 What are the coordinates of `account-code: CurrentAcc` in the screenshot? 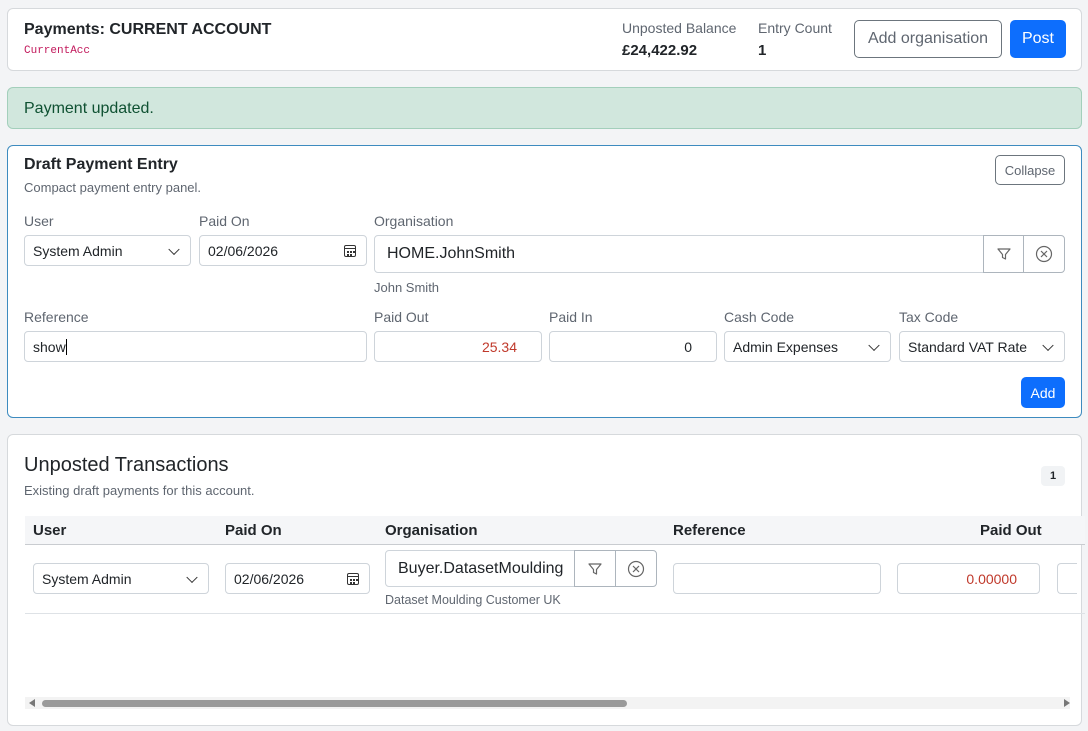 It's located at (57, 51).